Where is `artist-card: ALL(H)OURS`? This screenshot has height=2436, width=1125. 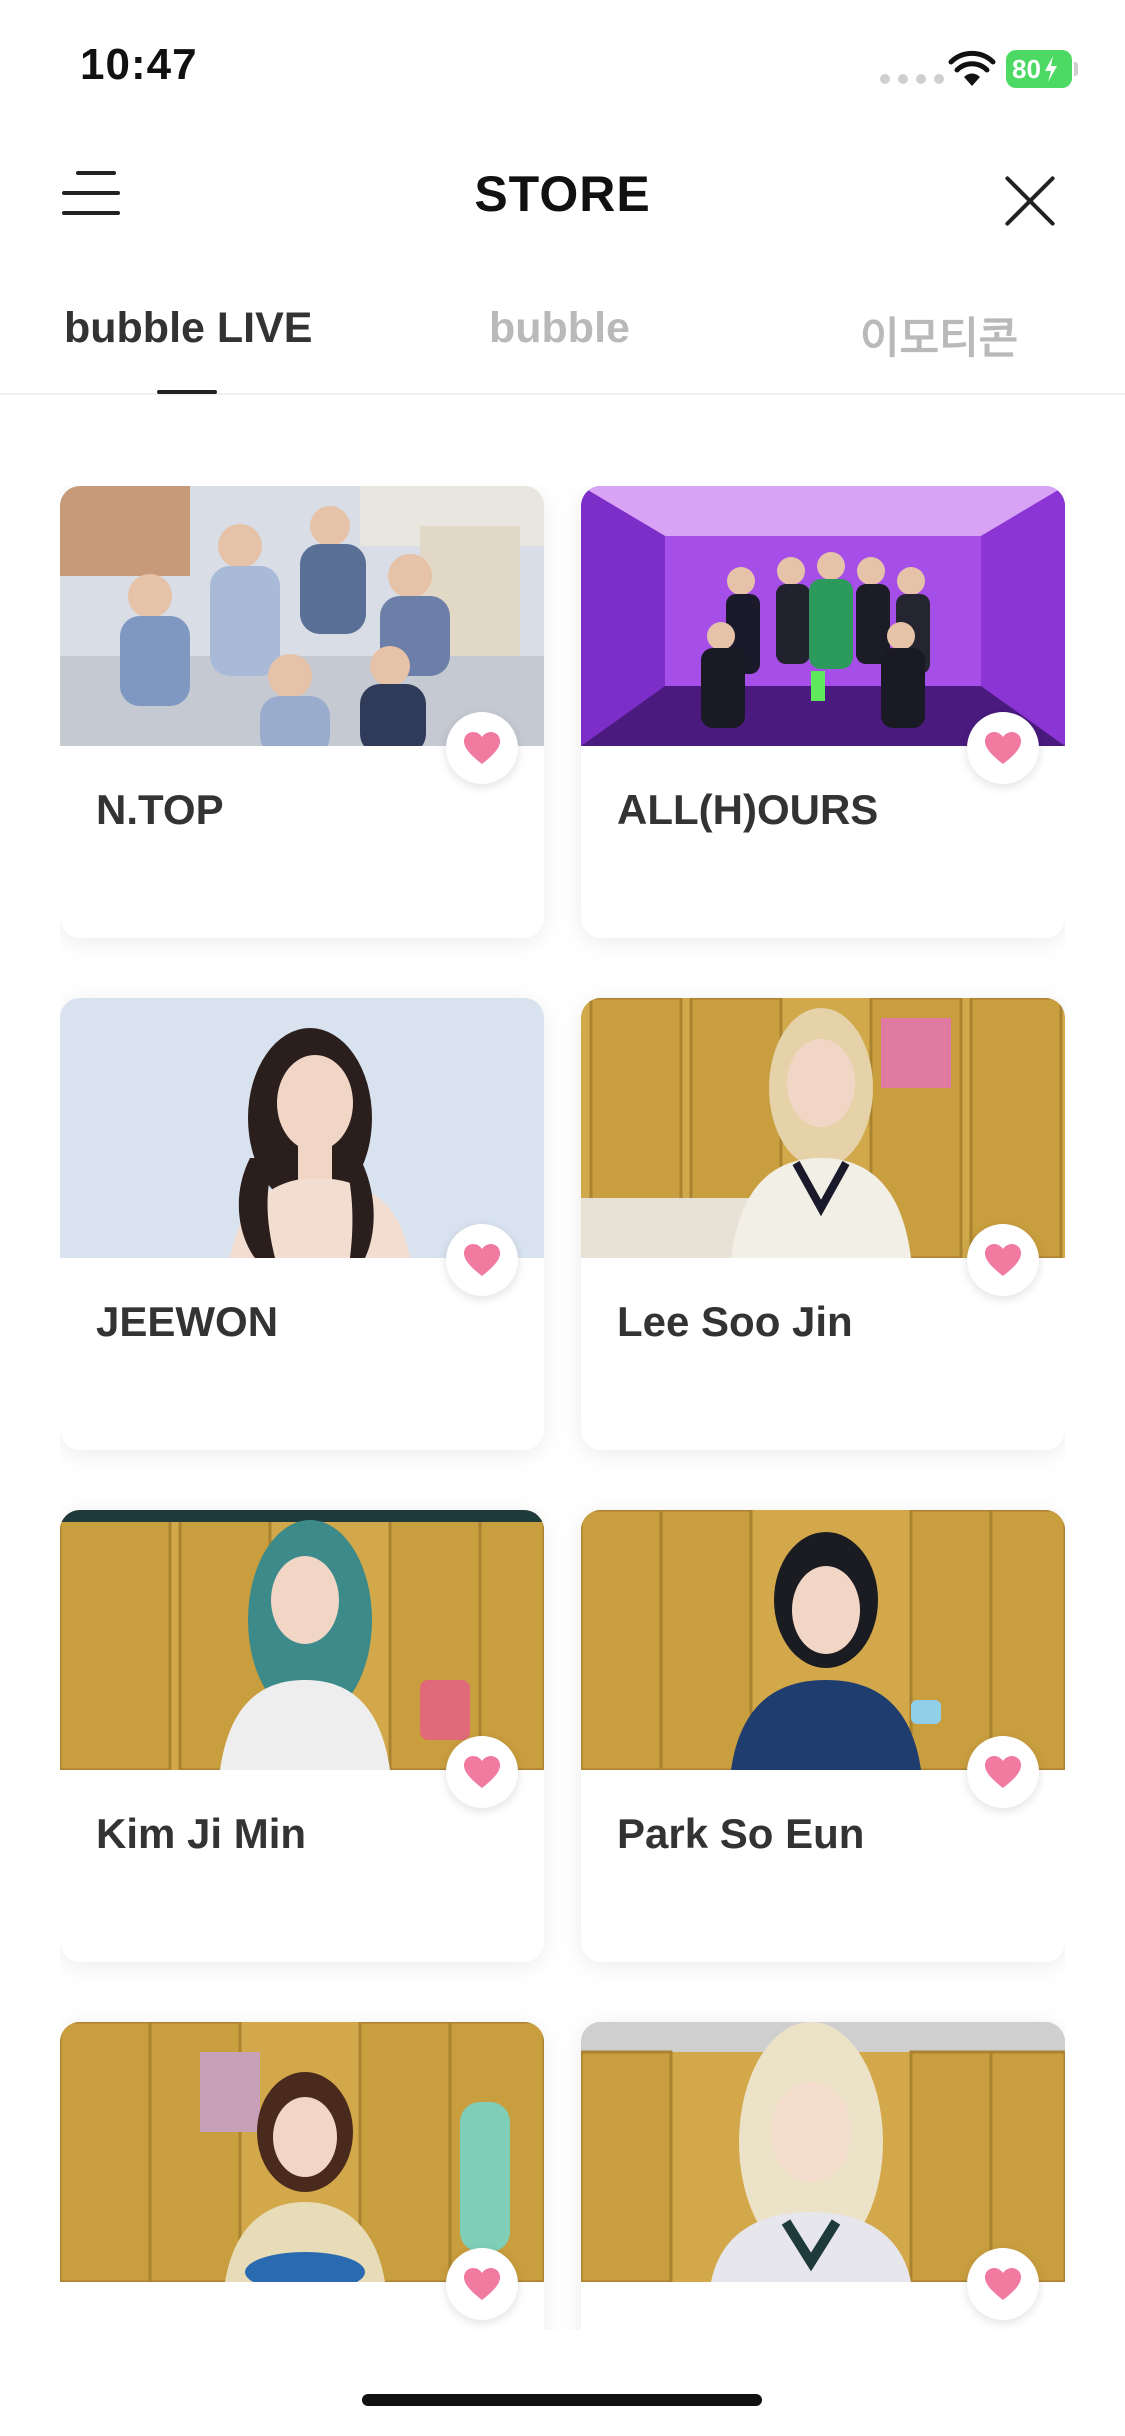
artist-card: ALL(H)OURS is located at coordinates (823, 712).